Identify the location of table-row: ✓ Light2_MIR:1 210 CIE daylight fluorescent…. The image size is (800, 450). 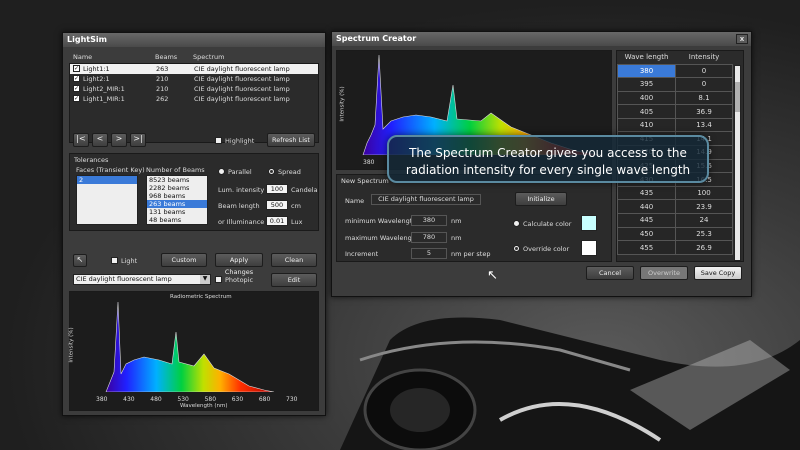
(194, 89).